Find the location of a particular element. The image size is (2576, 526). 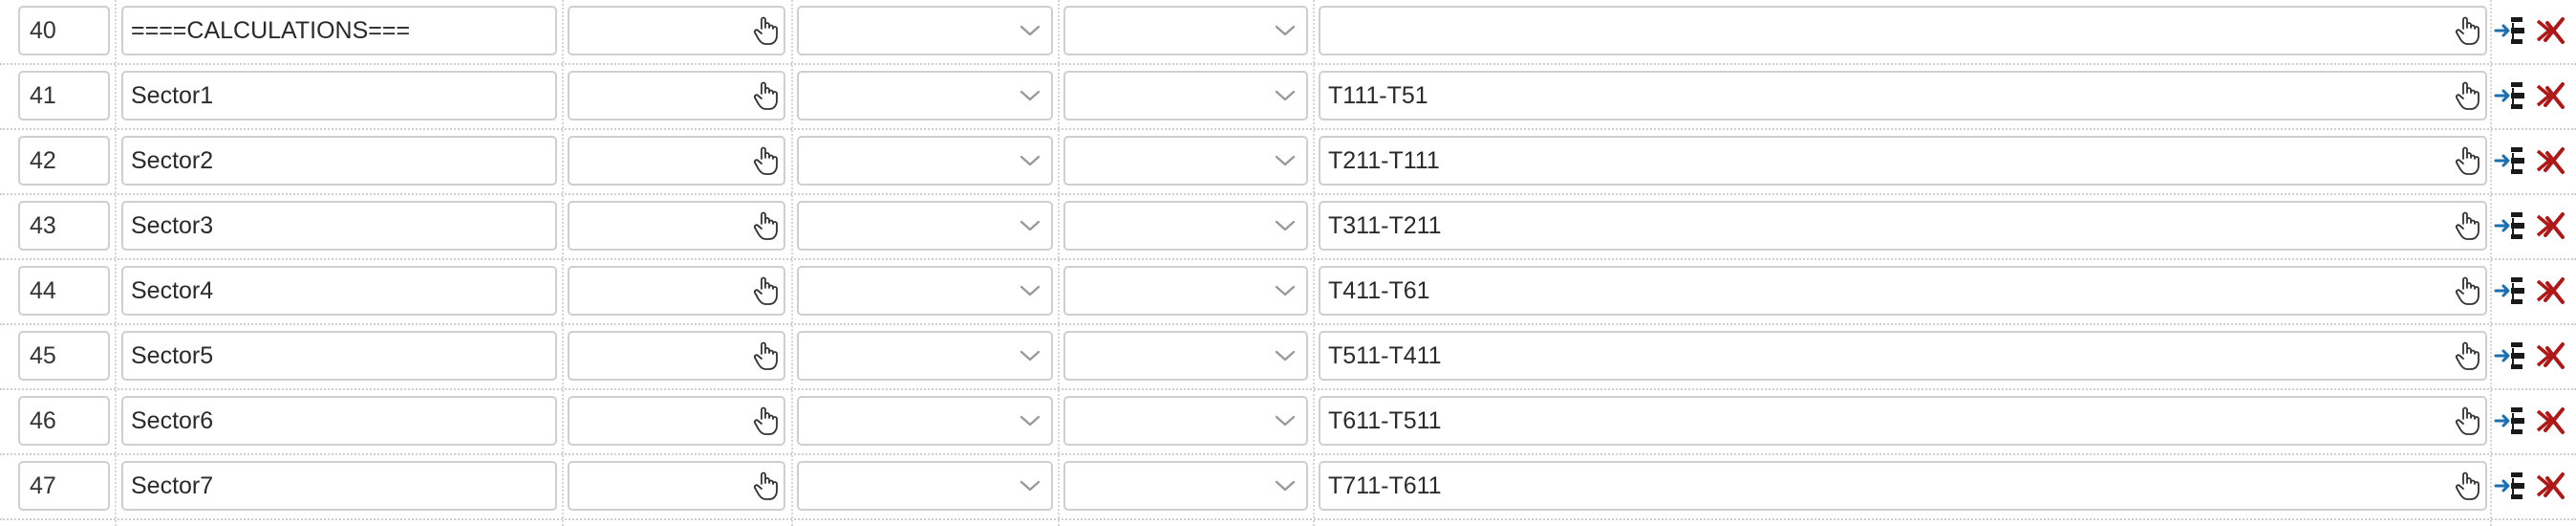

row-number-field: 45 is located at coordinates (64, 356).